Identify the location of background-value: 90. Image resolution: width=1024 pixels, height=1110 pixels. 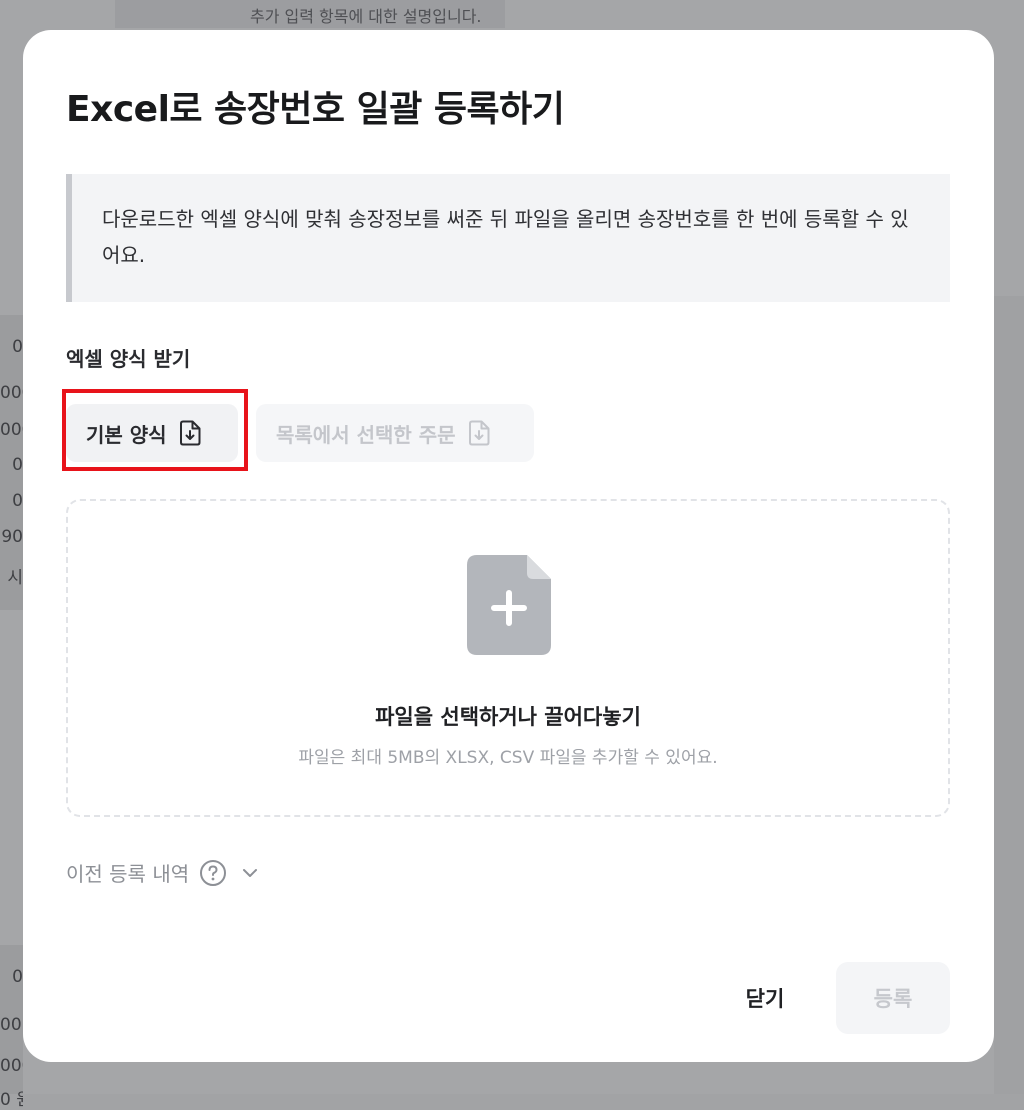
(12, 537).